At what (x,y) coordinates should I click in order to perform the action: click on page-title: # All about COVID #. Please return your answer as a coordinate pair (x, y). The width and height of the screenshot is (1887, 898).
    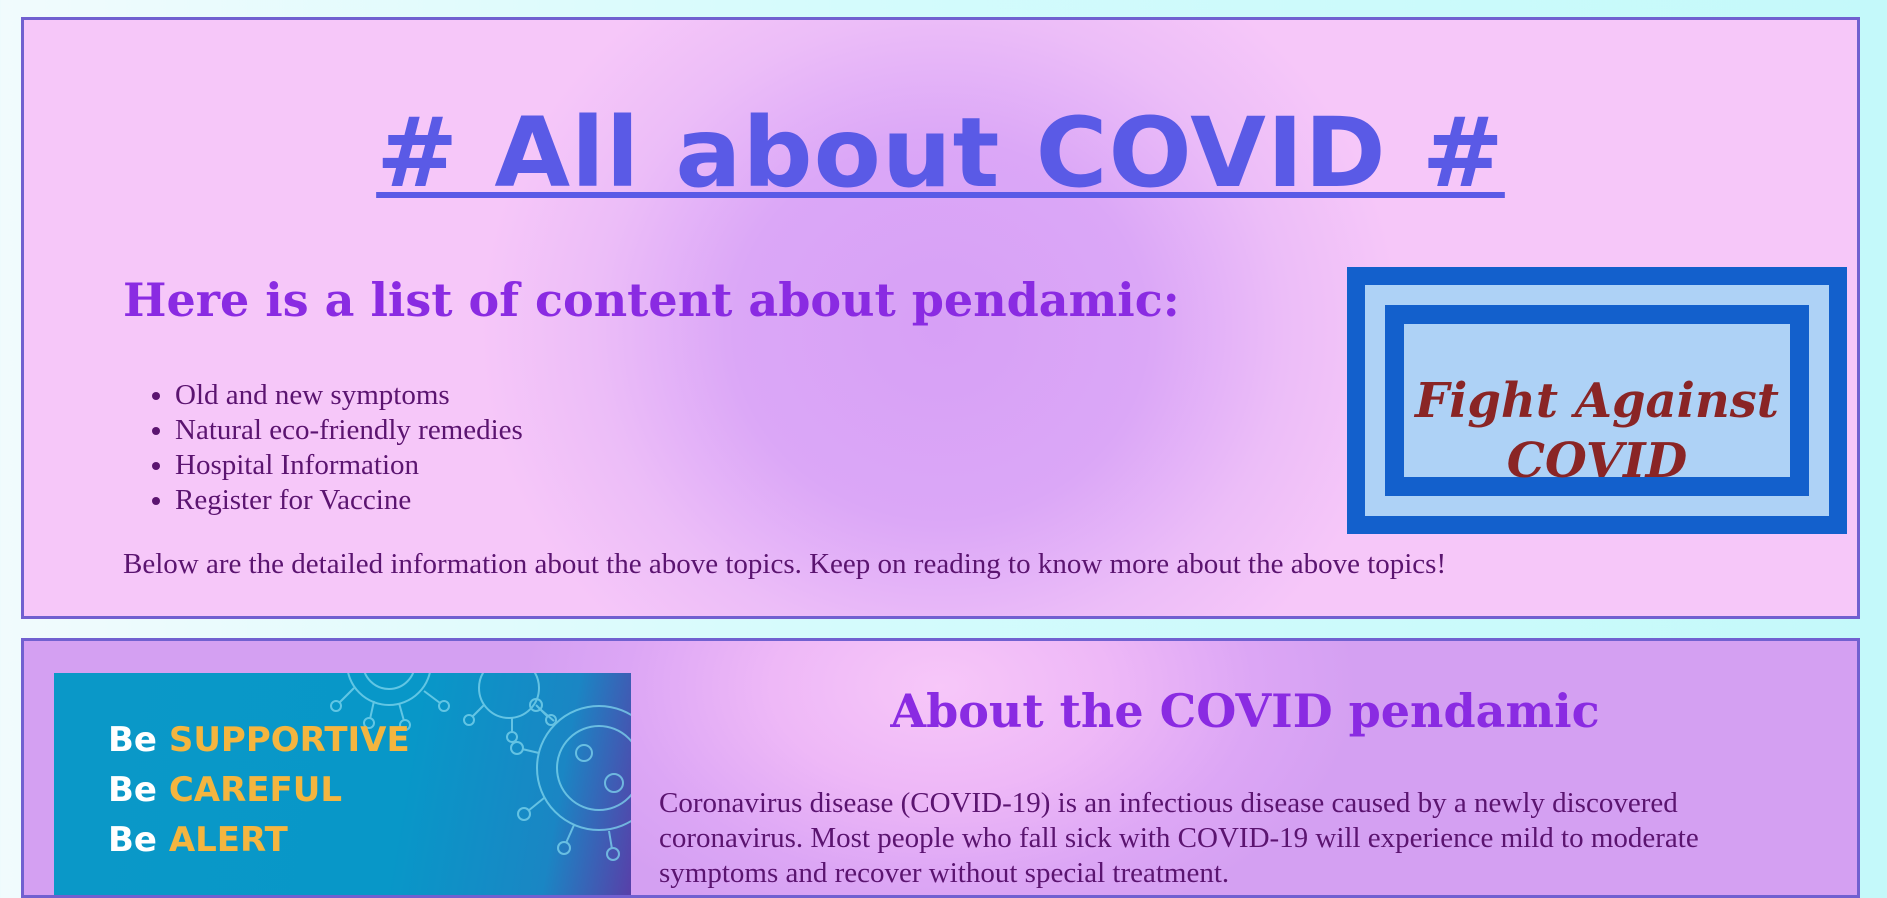
    Looking at the image, I should click on (940, 153).